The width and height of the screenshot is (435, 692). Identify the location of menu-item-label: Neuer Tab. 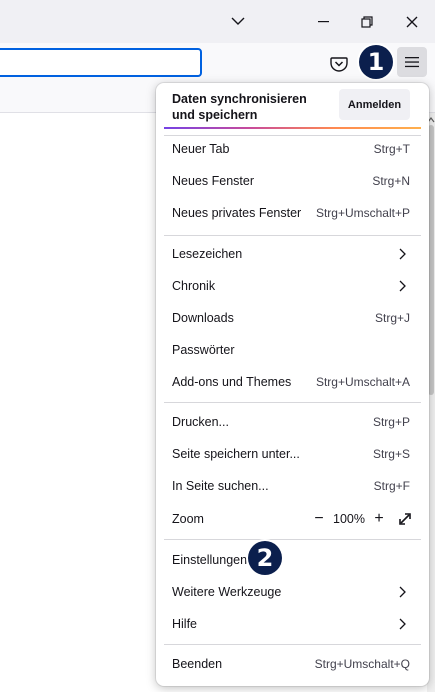
(201, 149).